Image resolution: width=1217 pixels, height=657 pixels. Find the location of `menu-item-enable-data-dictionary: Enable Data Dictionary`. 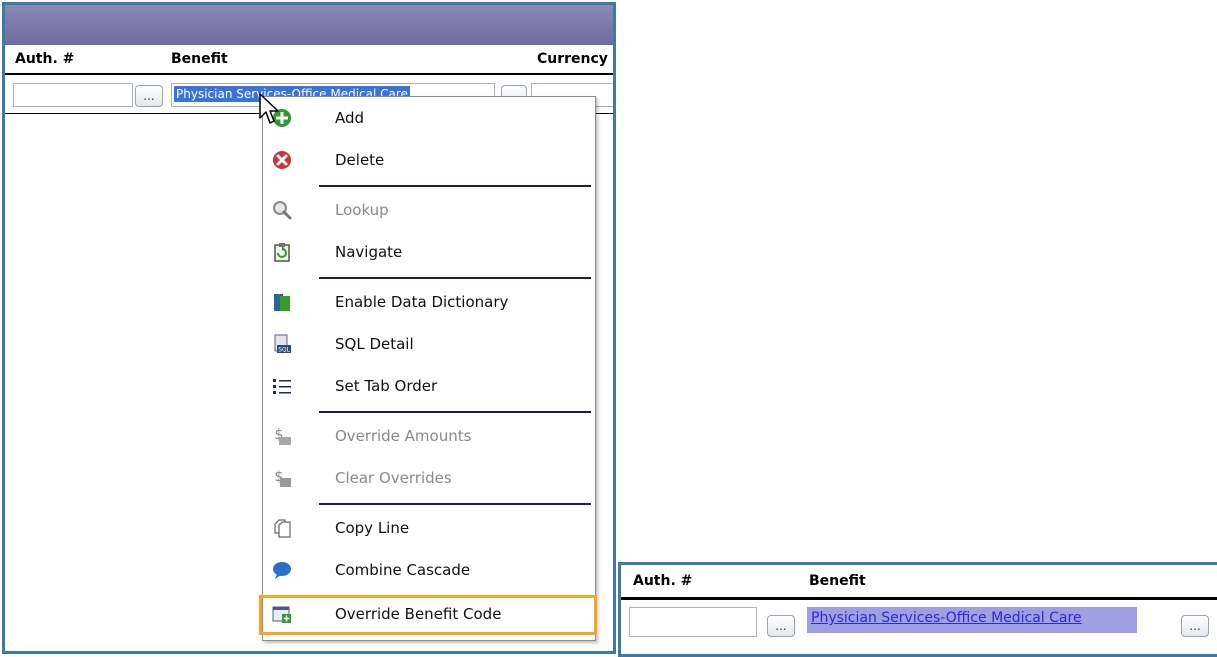

menu-item-enable-data-dictionary: Enable Data Dictionary is located at coordinates (429, 302).